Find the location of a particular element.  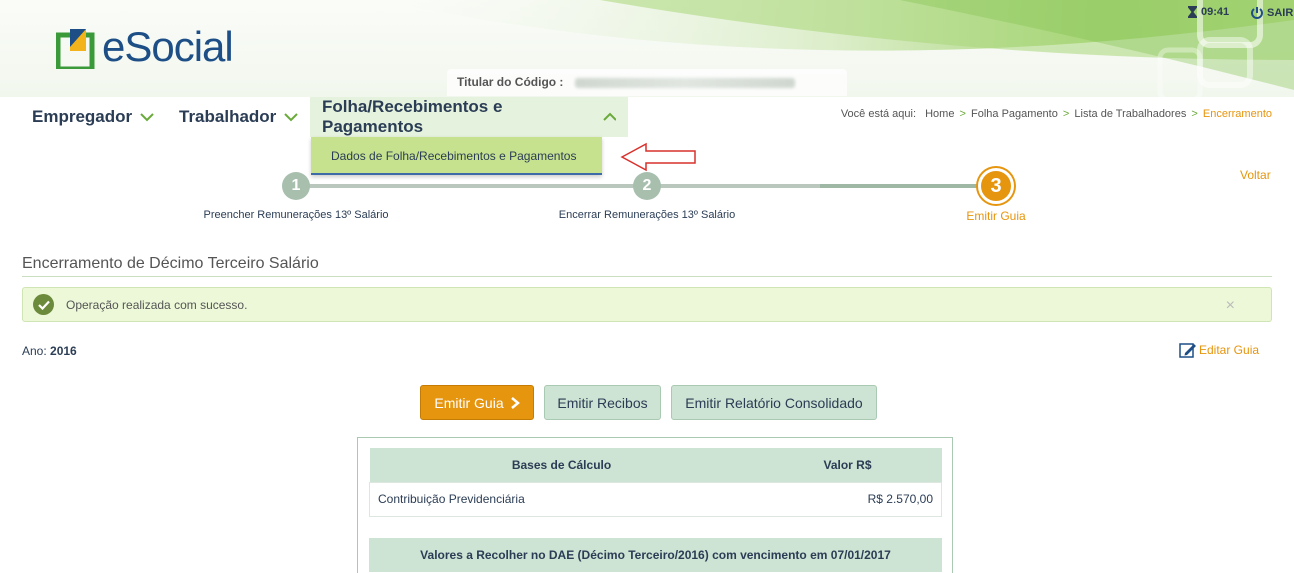

hourglass-icon is located at coordinates (1192, 12).